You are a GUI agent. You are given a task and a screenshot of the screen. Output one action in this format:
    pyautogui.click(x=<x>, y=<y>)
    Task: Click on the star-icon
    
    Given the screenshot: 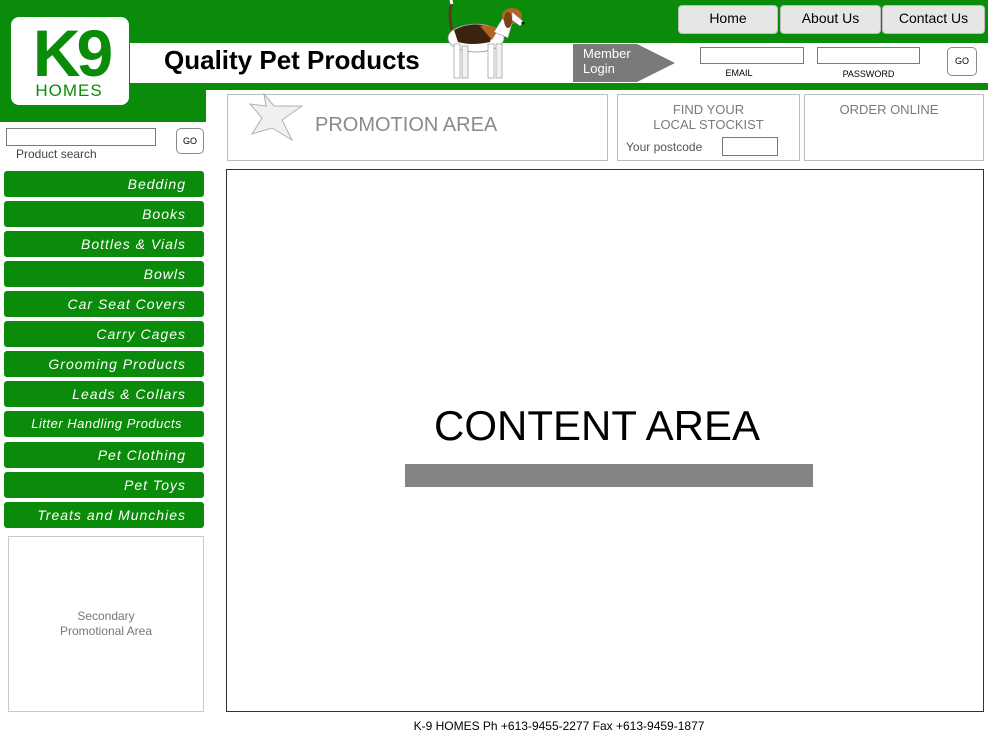 What is the action you would take?
    pyautogui.click(x=276, y=117)
    